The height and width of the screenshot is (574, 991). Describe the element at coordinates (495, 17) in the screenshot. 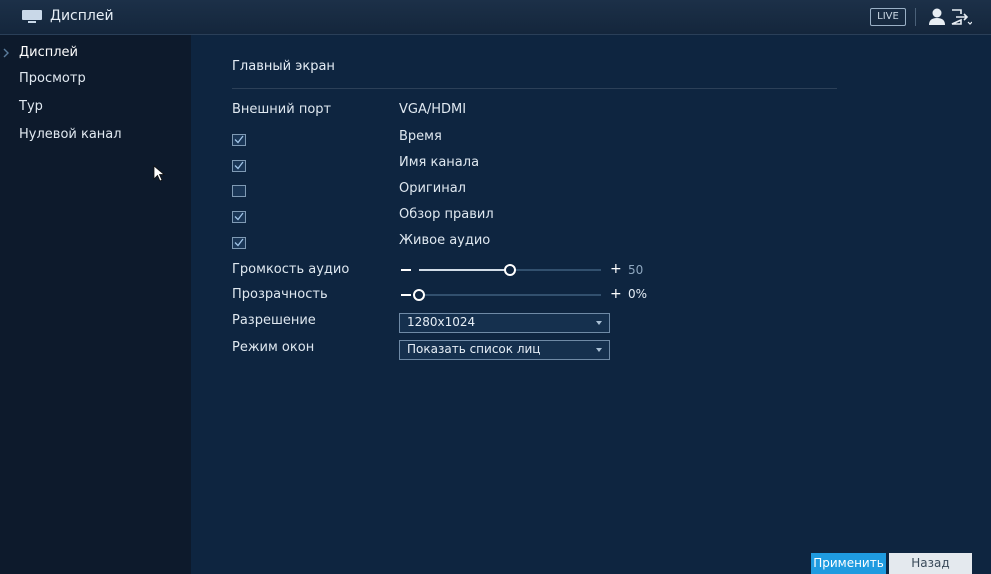

I see `top-bar: Дисплей LIVE` at that location.